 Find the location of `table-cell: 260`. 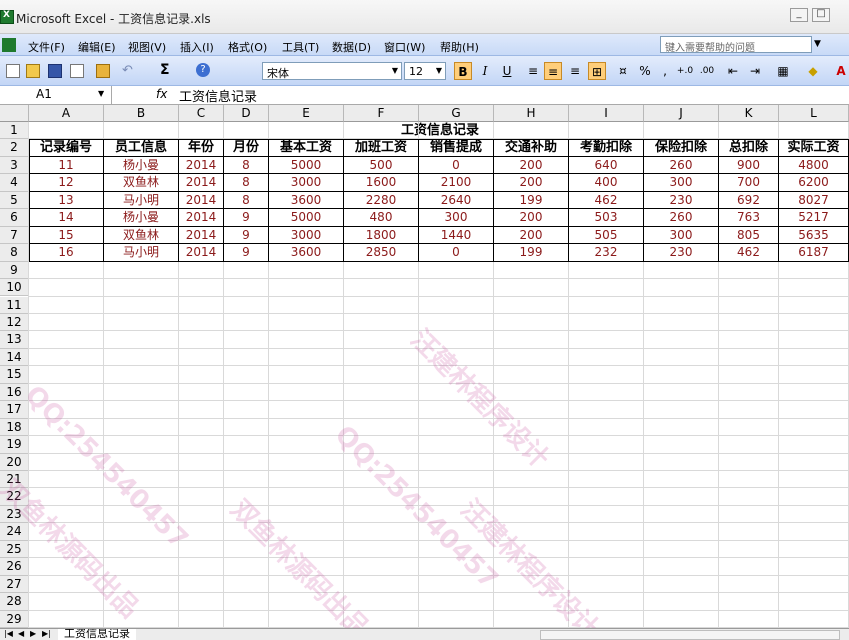

table-cell: 260 is located at coordinates (681, 218).